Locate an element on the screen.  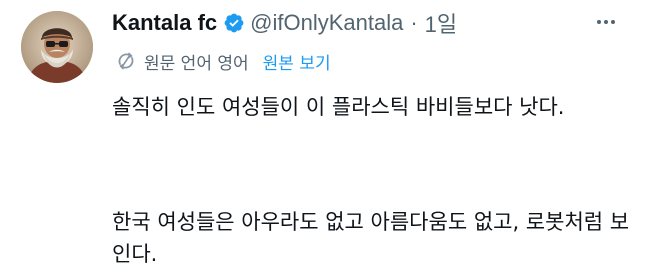
more-options-icon is located at coordinates (606, 22).